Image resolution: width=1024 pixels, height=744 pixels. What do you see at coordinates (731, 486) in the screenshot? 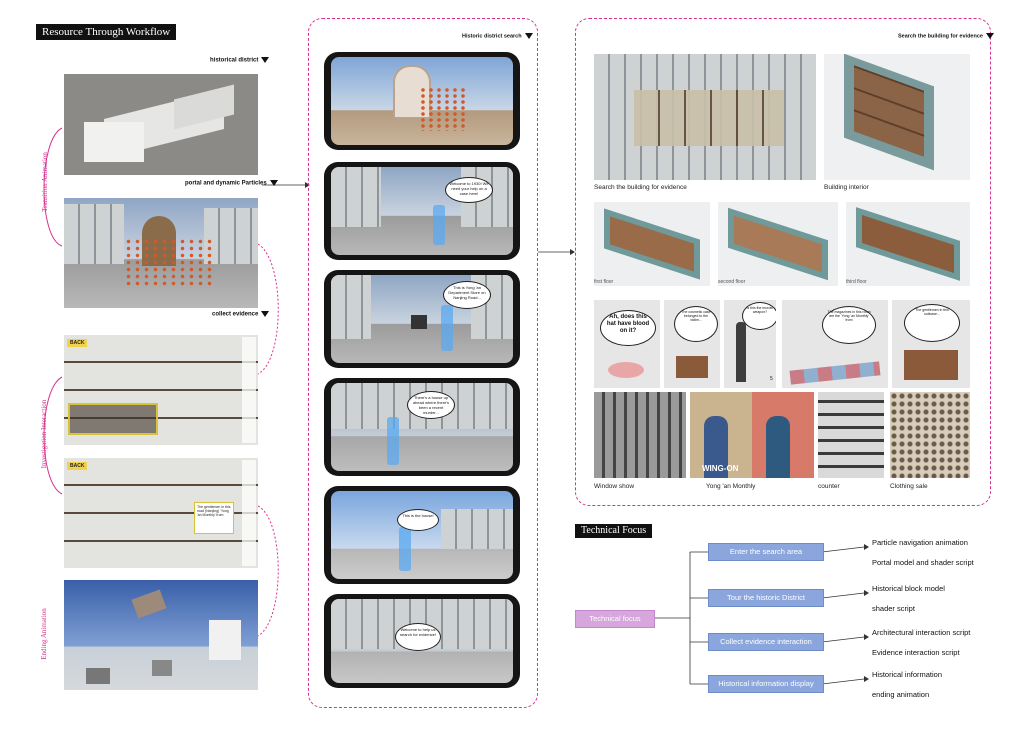
I see `caption-yongan-monthly: Yong 'an Monthly` at bounding box center [731, 486].